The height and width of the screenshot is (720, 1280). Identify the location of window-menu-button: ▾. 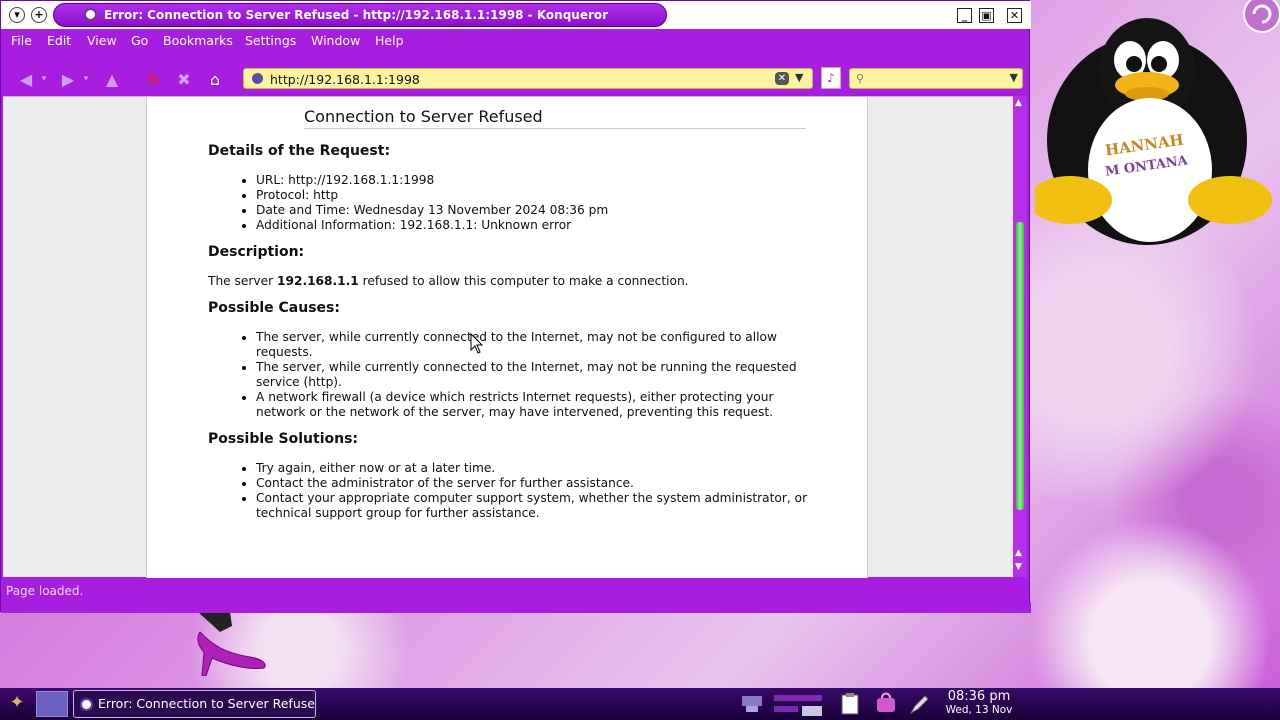
(17, 15).